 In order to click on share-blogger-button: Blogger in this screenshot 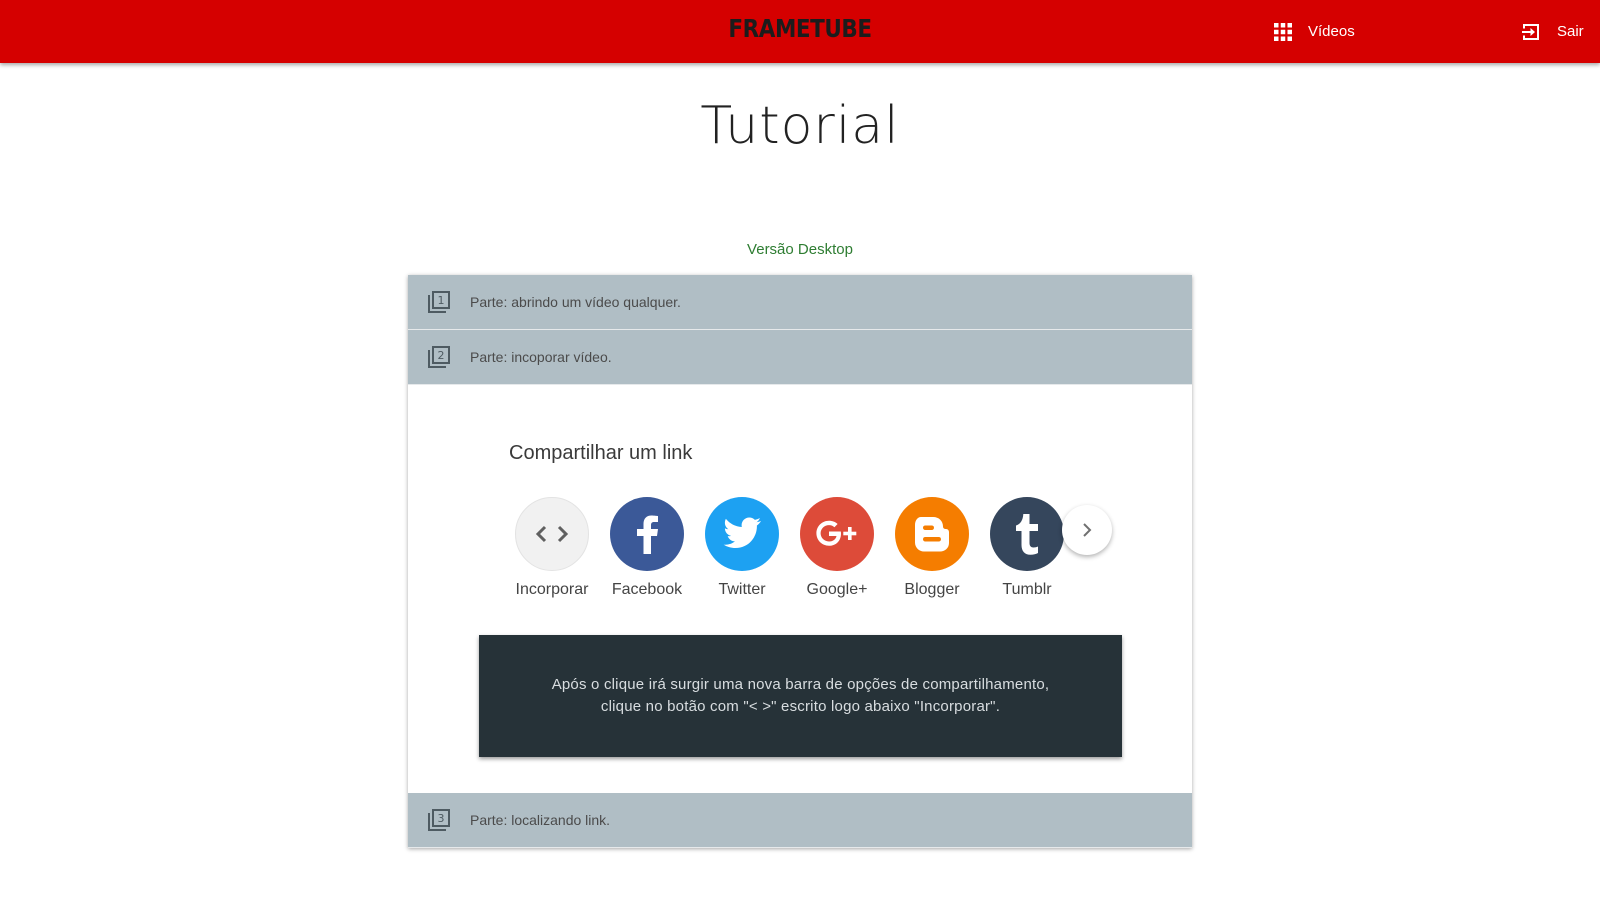, I will do `click(932, 548)`.